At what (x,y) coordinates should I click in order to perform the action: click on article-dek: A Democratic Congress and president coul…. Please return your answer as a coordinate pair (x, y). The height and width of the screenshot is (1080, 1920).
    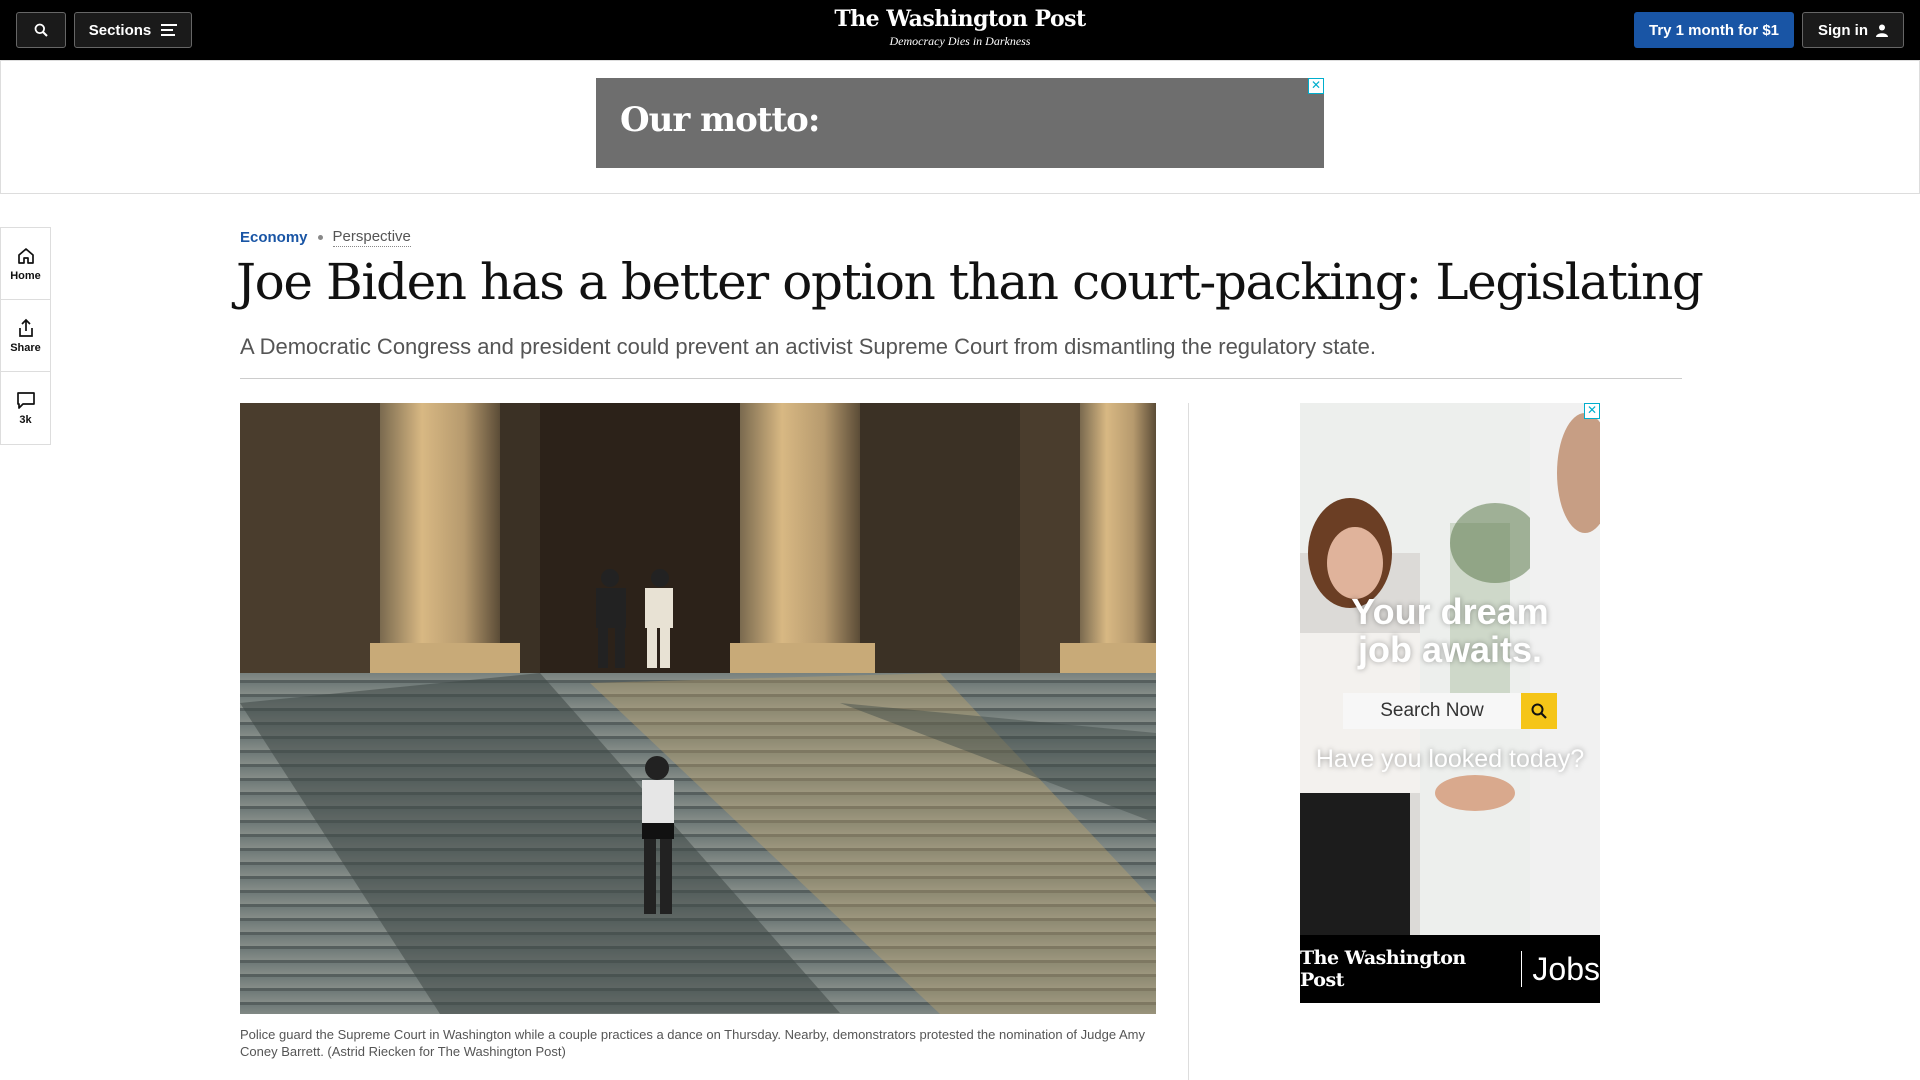
    Looking at the image, I should click on (808, 346).